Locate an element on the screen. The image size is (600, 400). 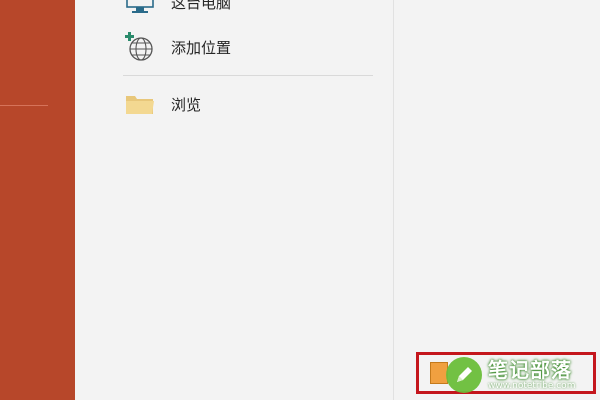
watermark: 笔记部落 www.notetribe.com is located at coordinates (522, 375).